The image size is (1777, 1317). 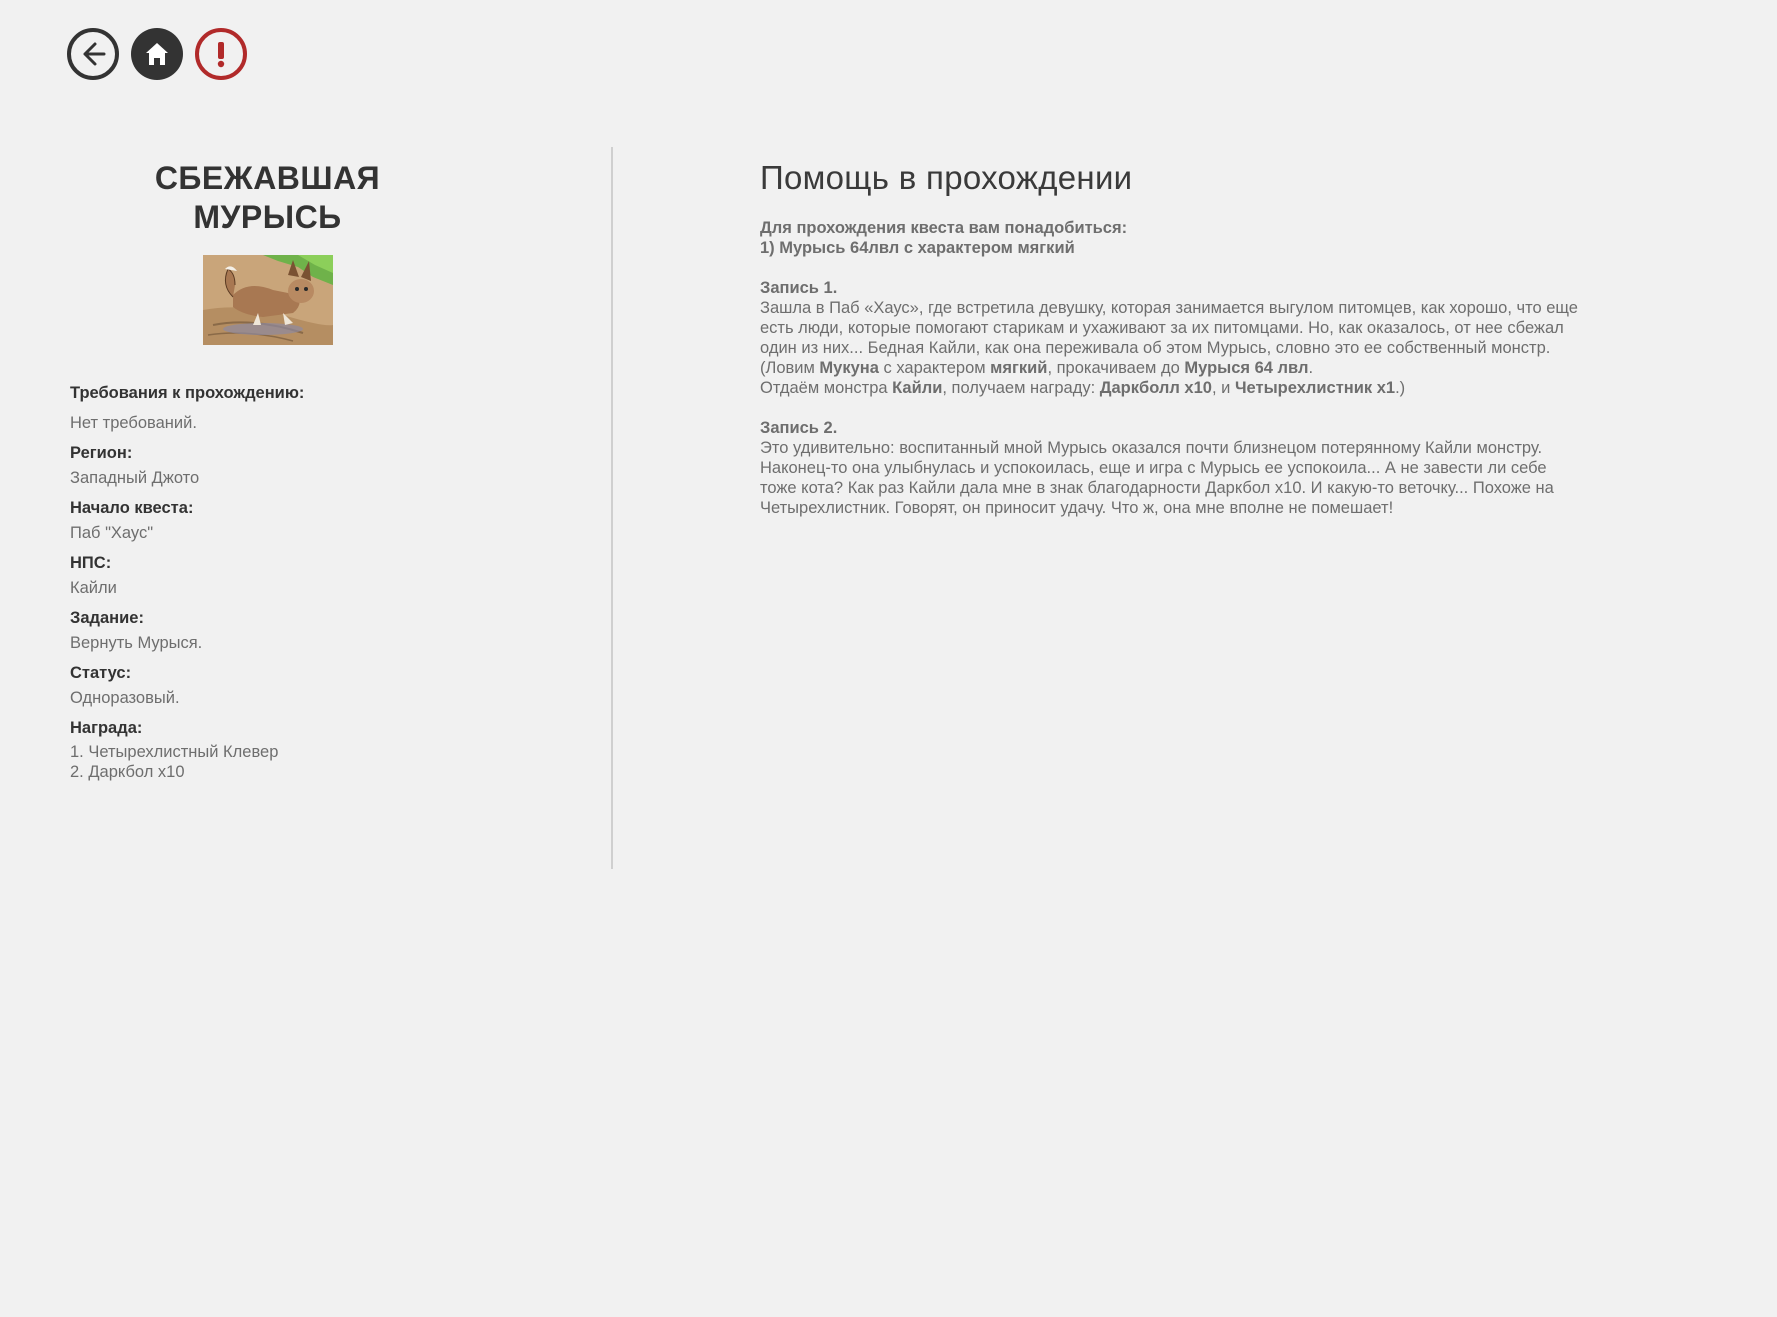 I want to click on quest-title-line1: СБЕЖАВШАЯ, so click(x=267, y=178).